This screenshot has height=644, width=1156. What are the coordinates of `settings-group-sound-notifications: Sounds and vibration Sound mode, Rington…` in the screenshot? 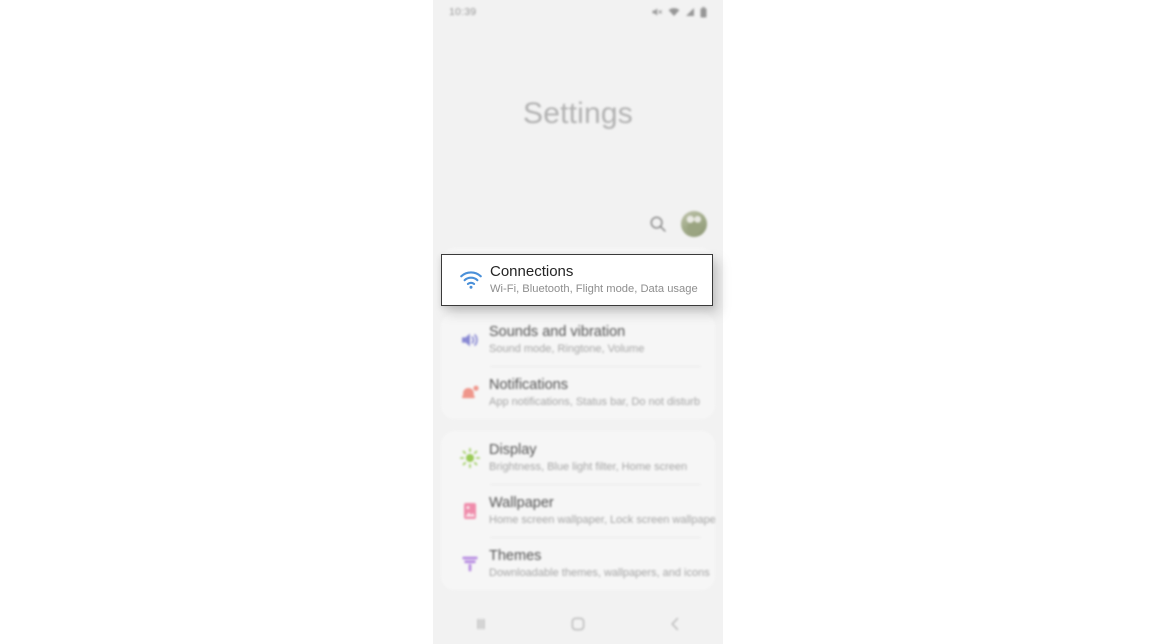 It's located at (578, 366).